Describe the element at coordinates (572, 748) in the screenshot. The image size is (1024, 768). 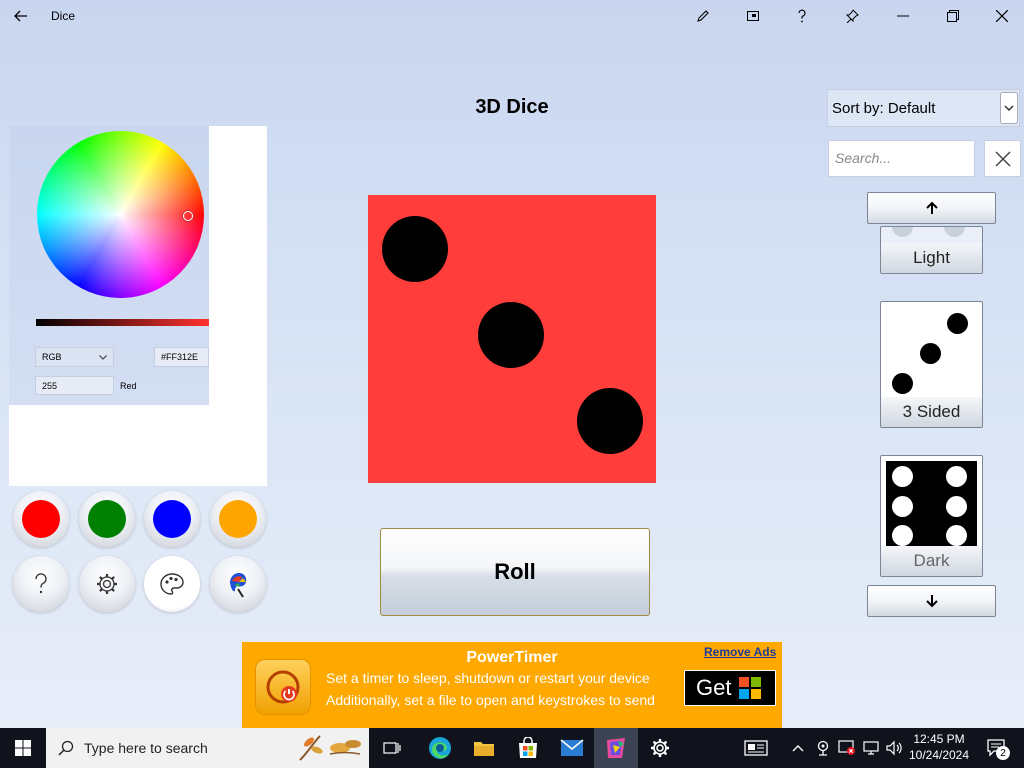
I see `mail-button` at that location.